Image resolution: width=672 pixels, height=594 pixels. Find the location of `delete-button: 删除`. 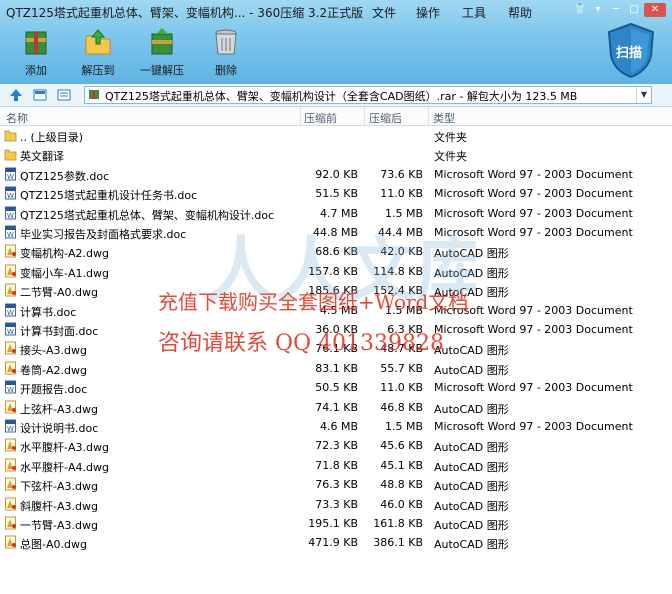

delete-button: 删除 is located at coordinates (226, 52).